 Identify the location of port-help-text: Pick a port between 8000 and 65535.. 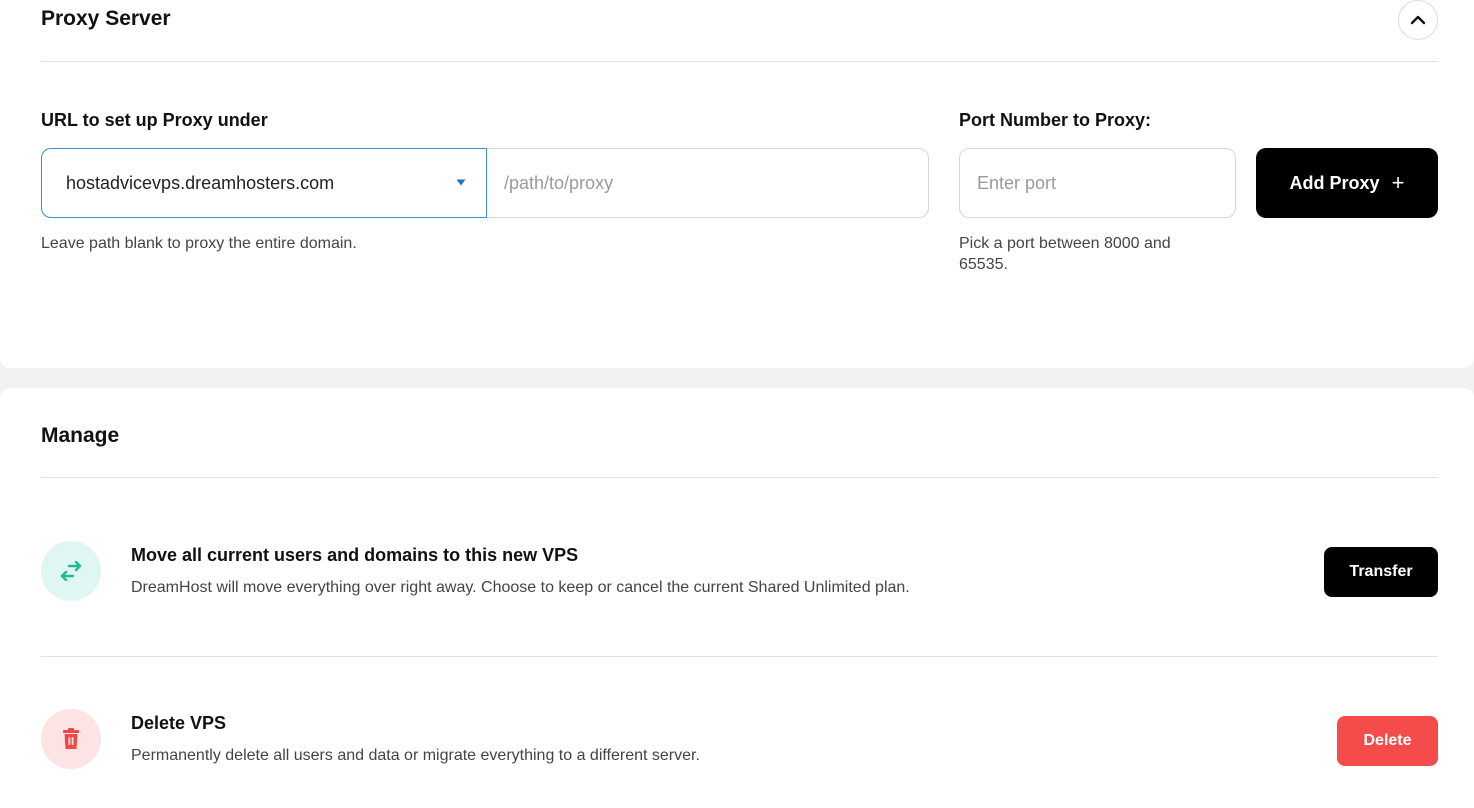
(1065, 254).